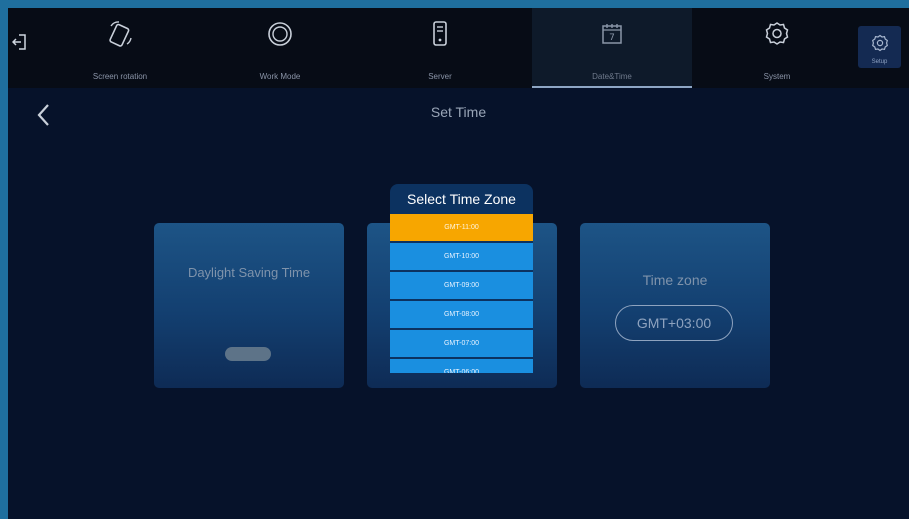 This screenshot has width=909, height=519. What do you see at coordinates (461, 314) in the screenshot?
I see `time-zone-option: GMT-08:00` at bounding box center [461, 314].